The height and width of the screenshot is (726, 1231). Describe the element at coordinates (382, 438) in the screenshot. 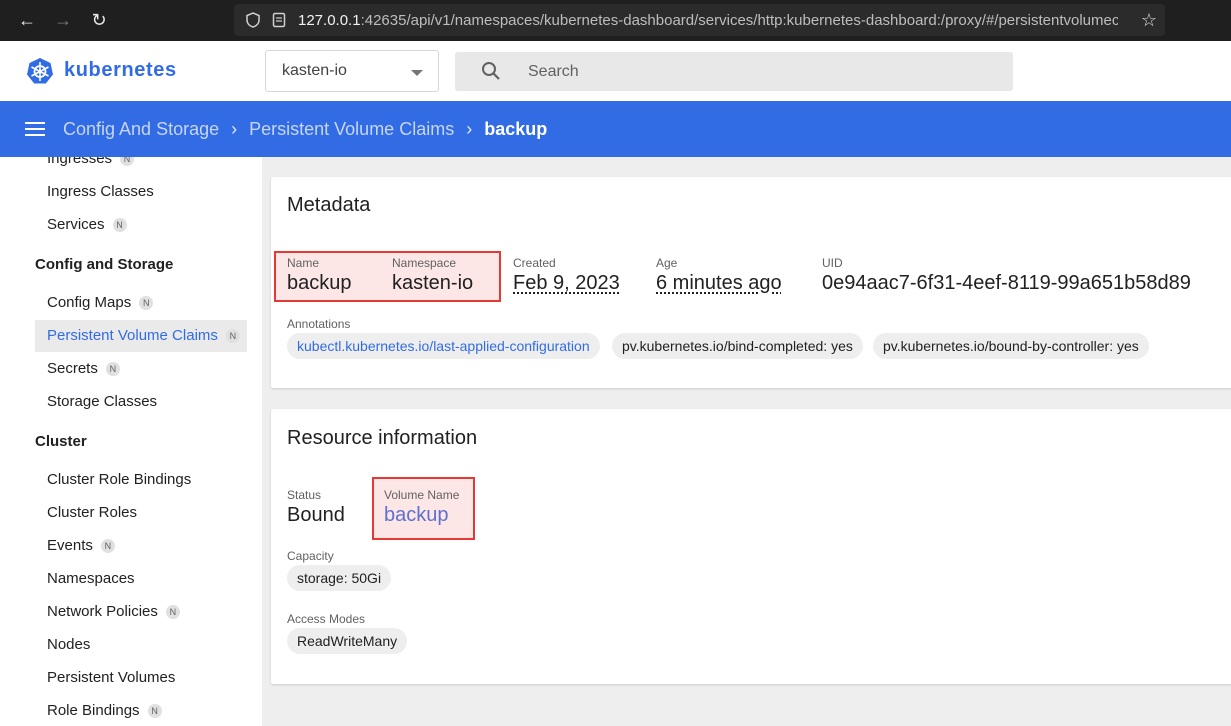

I see `resource-information-title: Resource information` at that location.